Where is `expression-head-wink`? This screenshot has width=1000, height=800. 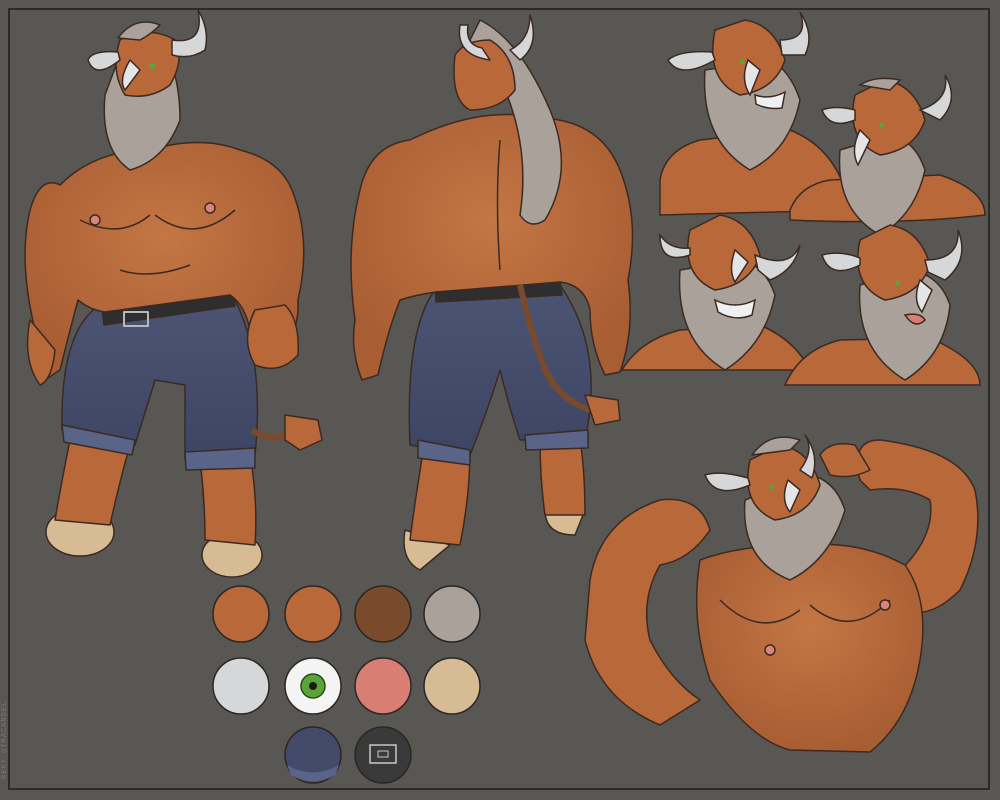 expression-head-wink is located at coordinates (716, 292).